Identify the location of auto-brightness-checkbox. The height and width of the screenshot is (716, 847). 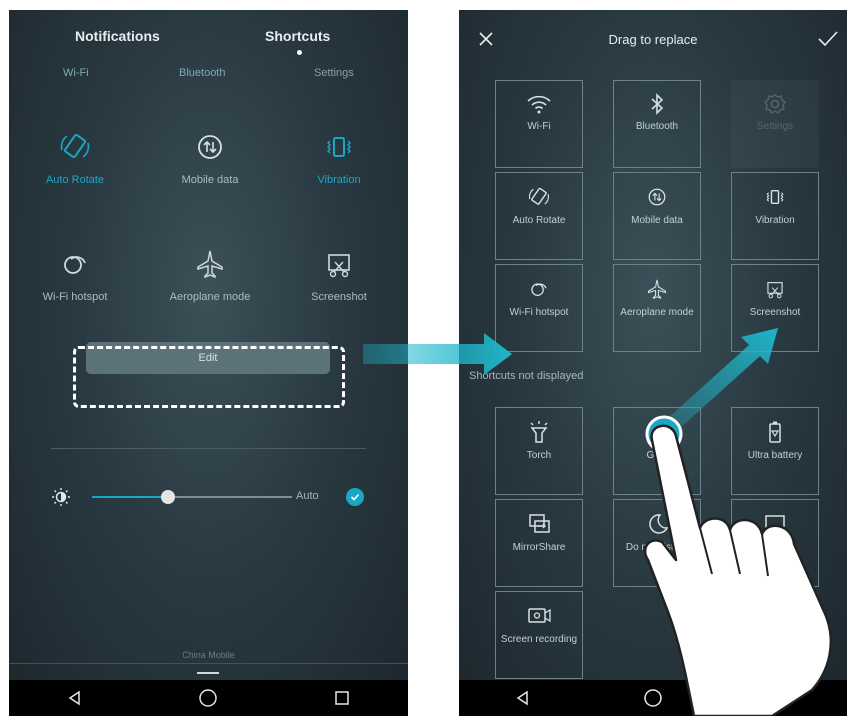
(355, 497).